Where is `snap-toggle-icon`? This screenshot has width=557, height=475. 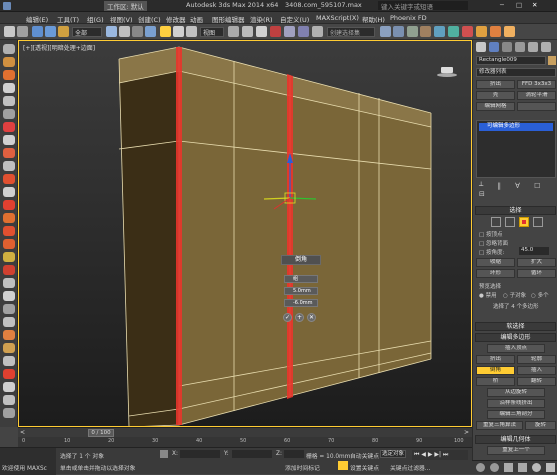
snap-toggle-icon is located at coordinates (261, 31).